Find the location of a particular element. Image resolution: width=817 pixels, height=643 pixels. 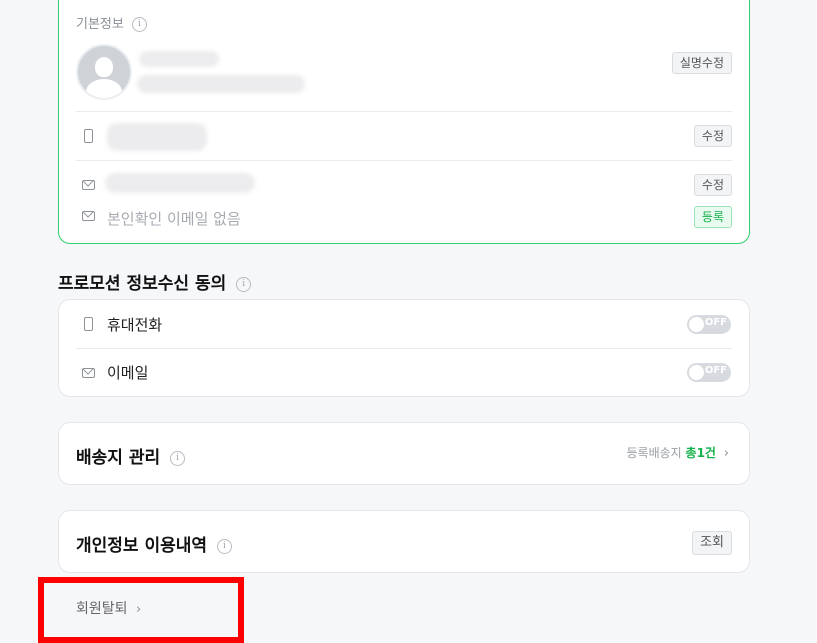

withdraw-link: 회원탈퇴 › is located at coordinates (108, 608).